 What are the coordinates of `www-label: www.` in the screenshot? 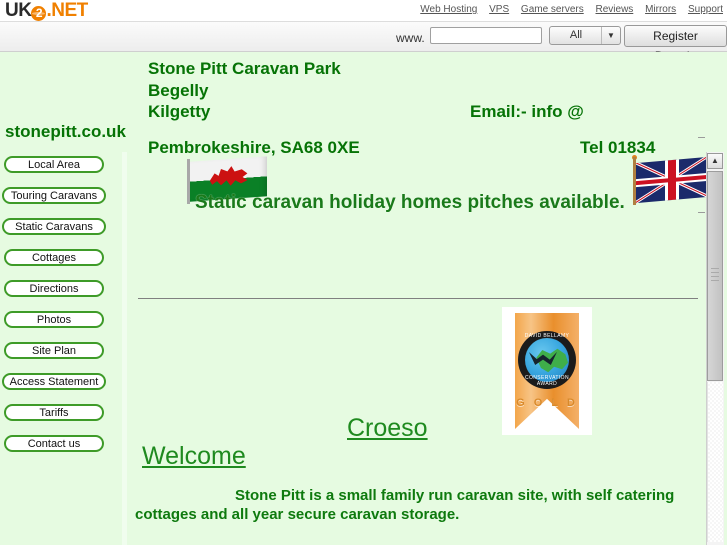 It's located at (410, 38).